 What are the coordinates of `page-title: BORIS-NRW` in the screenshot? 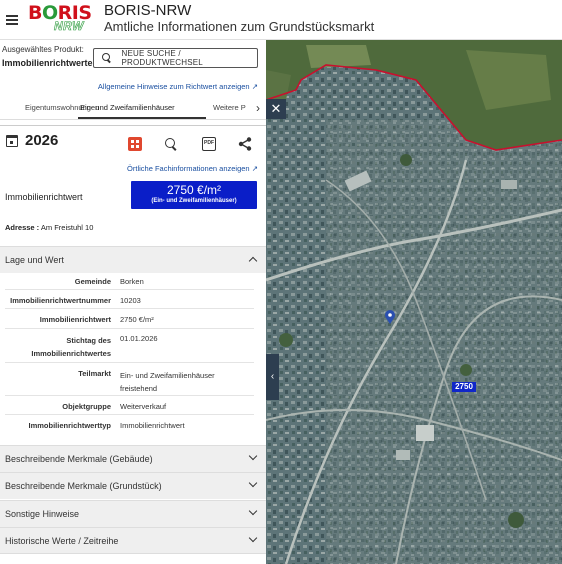 It's located at (148, 10).